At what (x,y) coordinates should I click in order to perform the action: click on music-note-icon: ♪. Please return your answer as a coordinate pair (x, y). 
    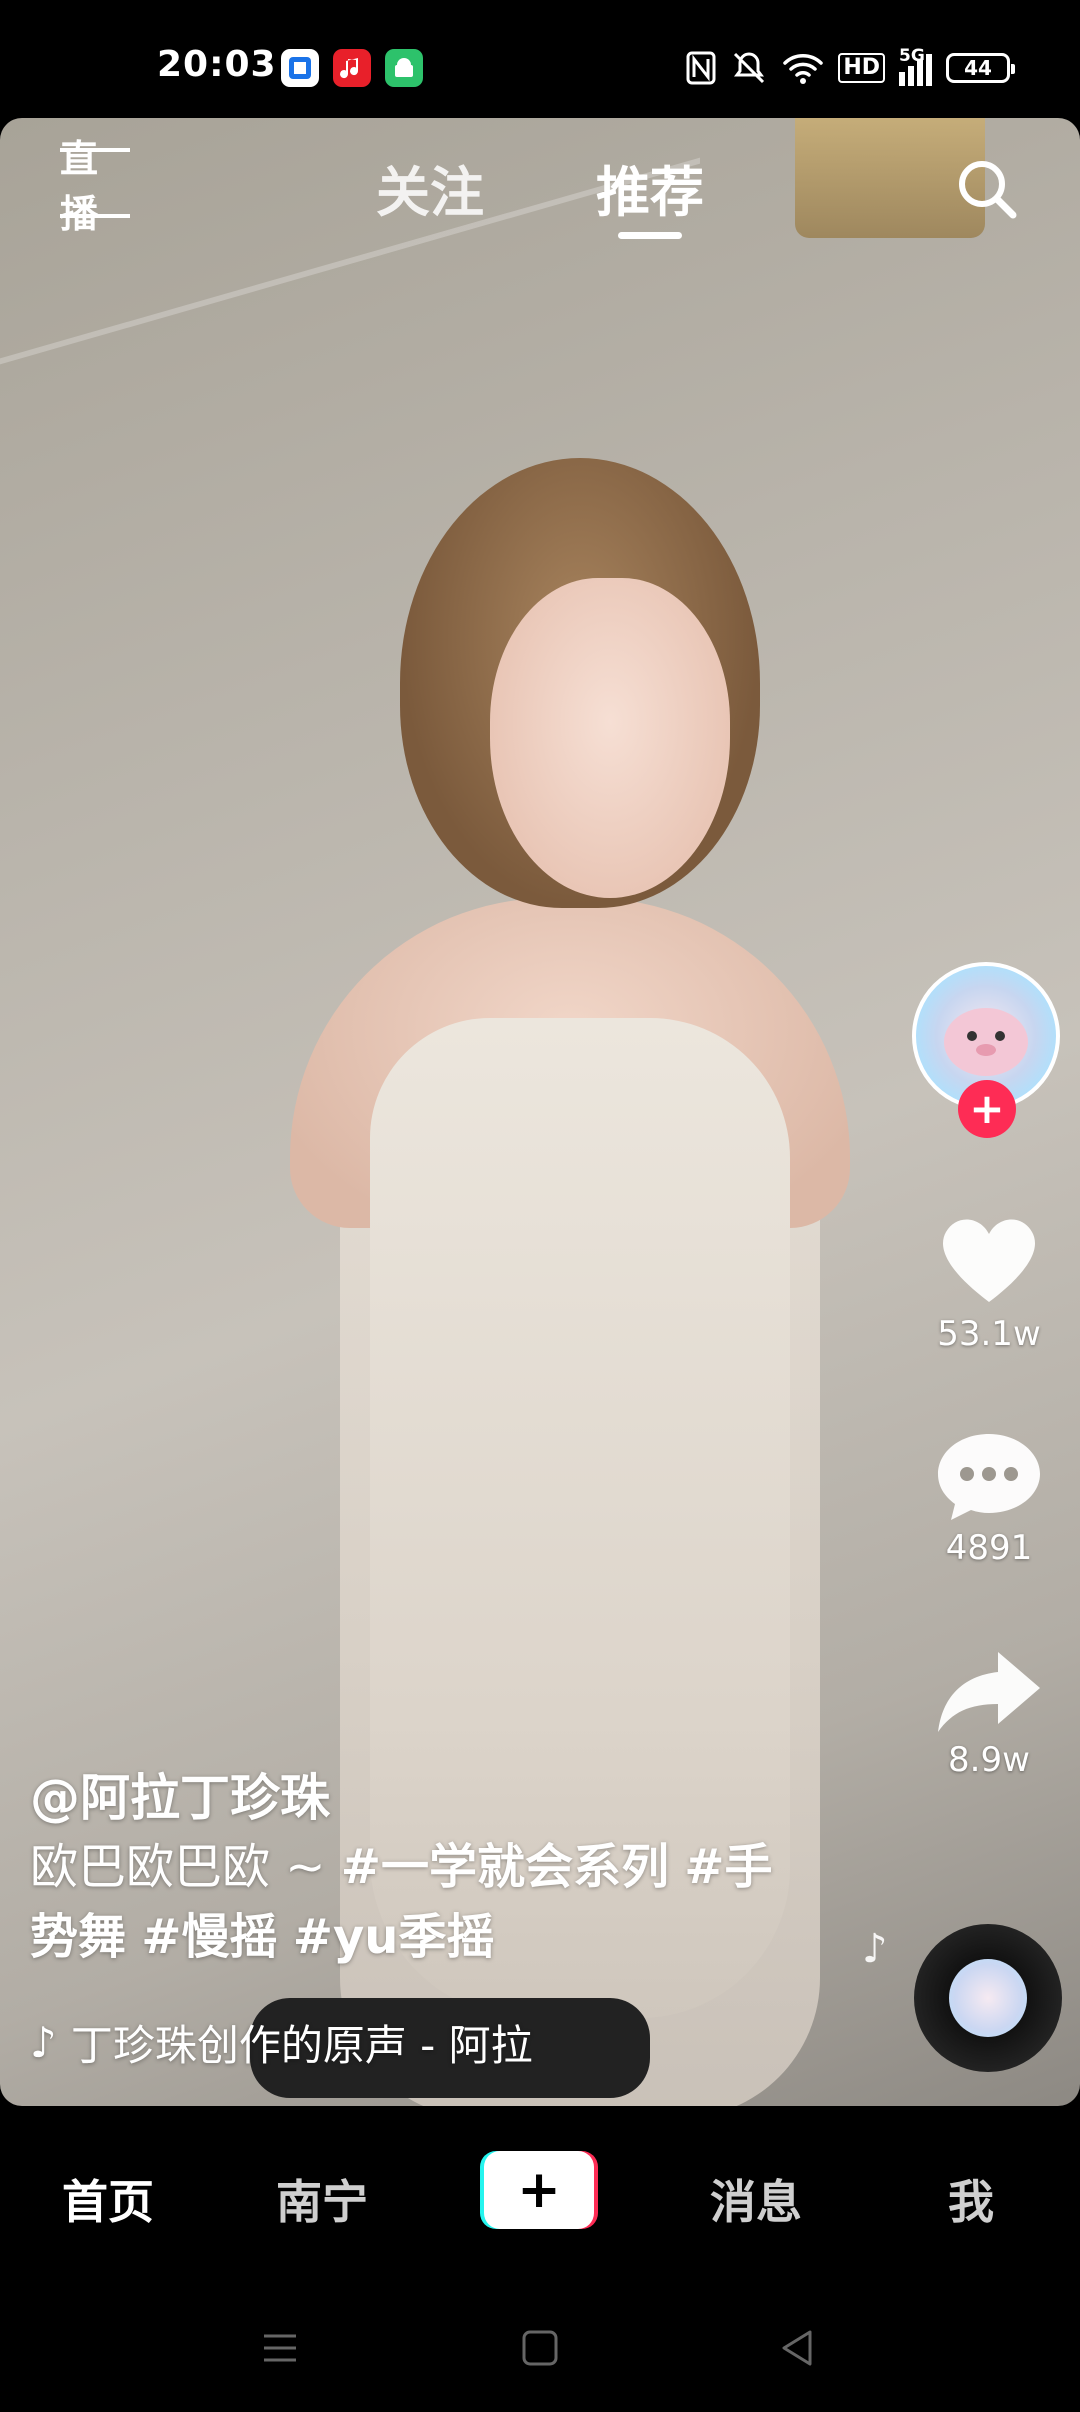
    Looking at the image, I should click on (875, 1949).